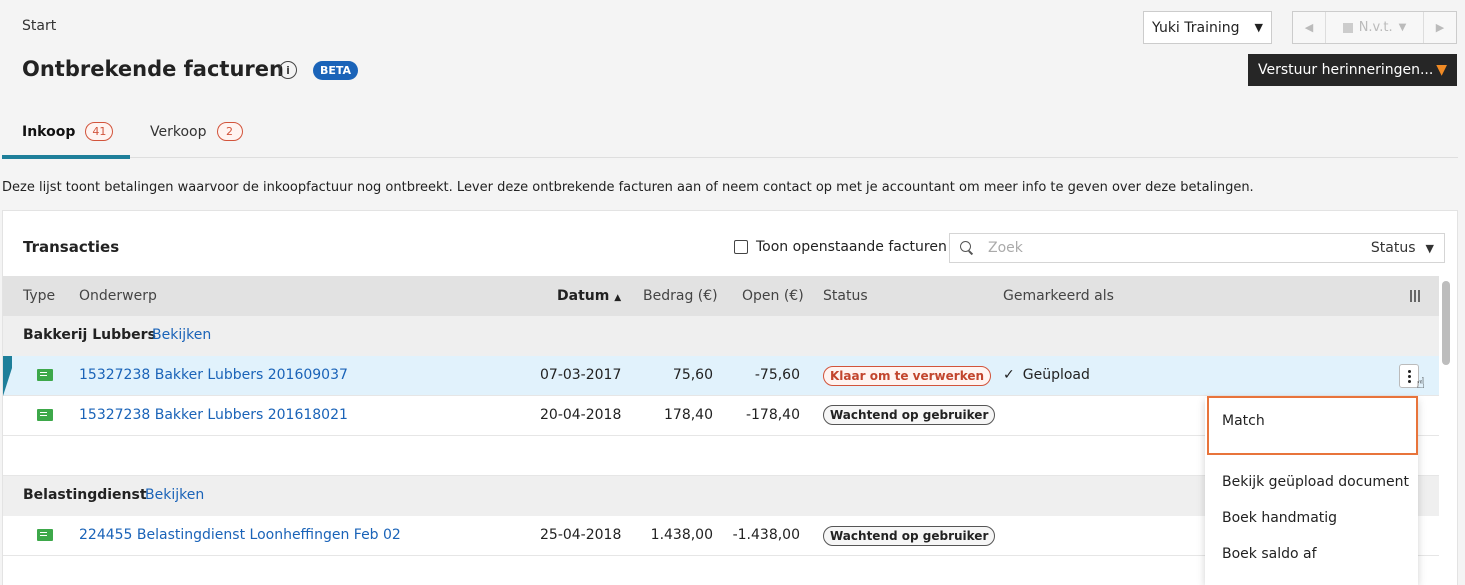 This screenshot has height=585, width=1465. I want to click on transaction-date: 25-04-2018, so click(581, 535).